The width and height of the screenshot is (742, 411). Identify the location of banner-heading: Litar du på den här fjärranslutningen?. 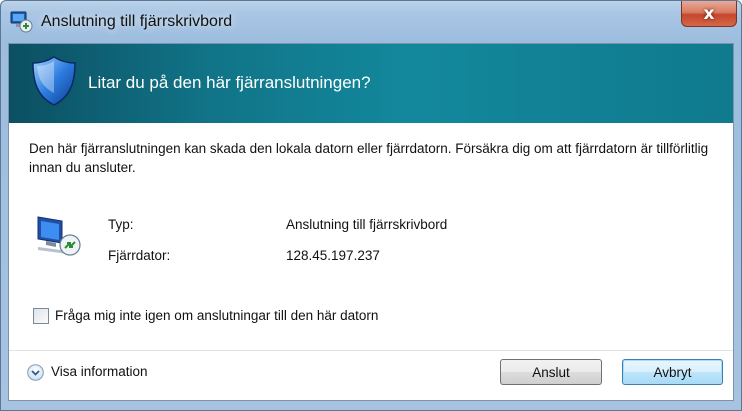
(229, 82).